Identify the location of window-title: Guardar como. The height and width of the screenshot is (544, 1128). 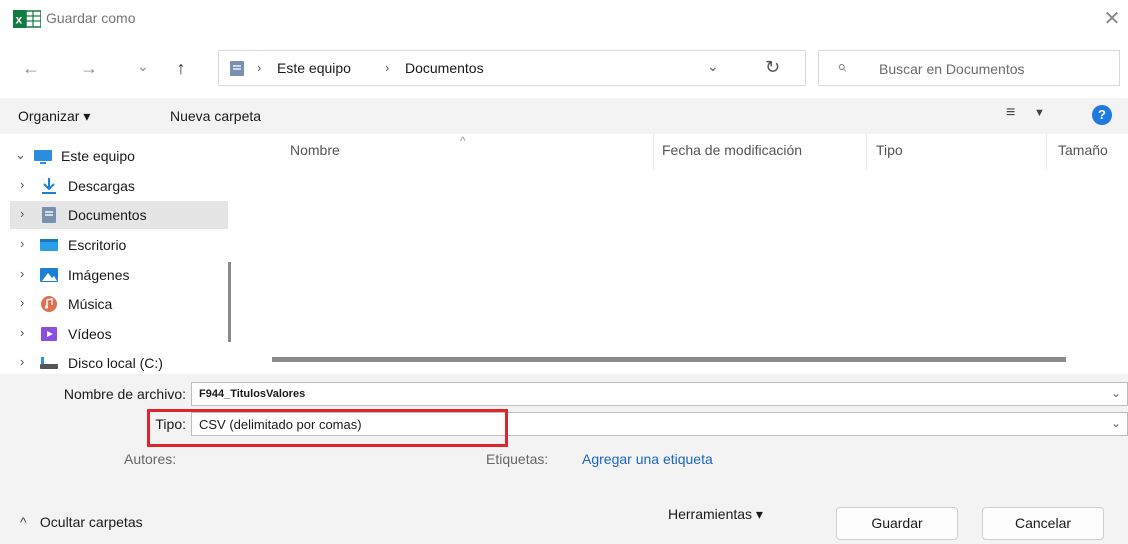
(91, 18).